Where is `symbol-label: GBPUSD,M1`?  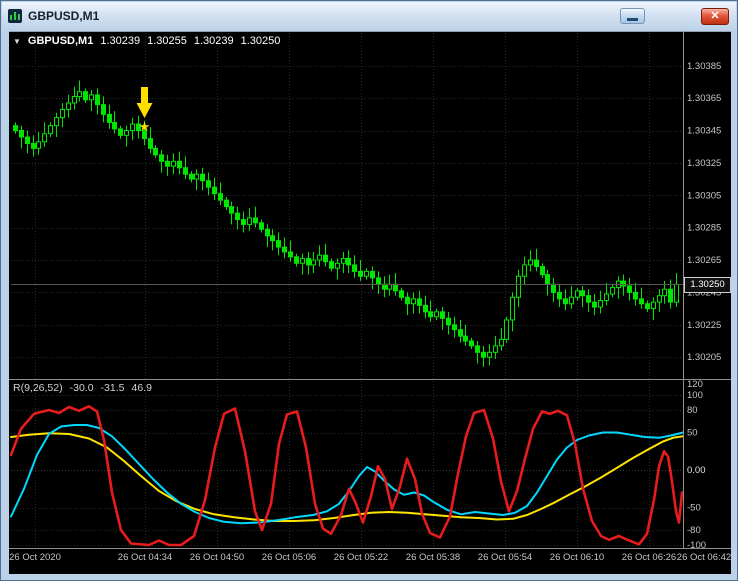
symbol-label: GBPUSD,M1 is located at coordinates (60, 41).